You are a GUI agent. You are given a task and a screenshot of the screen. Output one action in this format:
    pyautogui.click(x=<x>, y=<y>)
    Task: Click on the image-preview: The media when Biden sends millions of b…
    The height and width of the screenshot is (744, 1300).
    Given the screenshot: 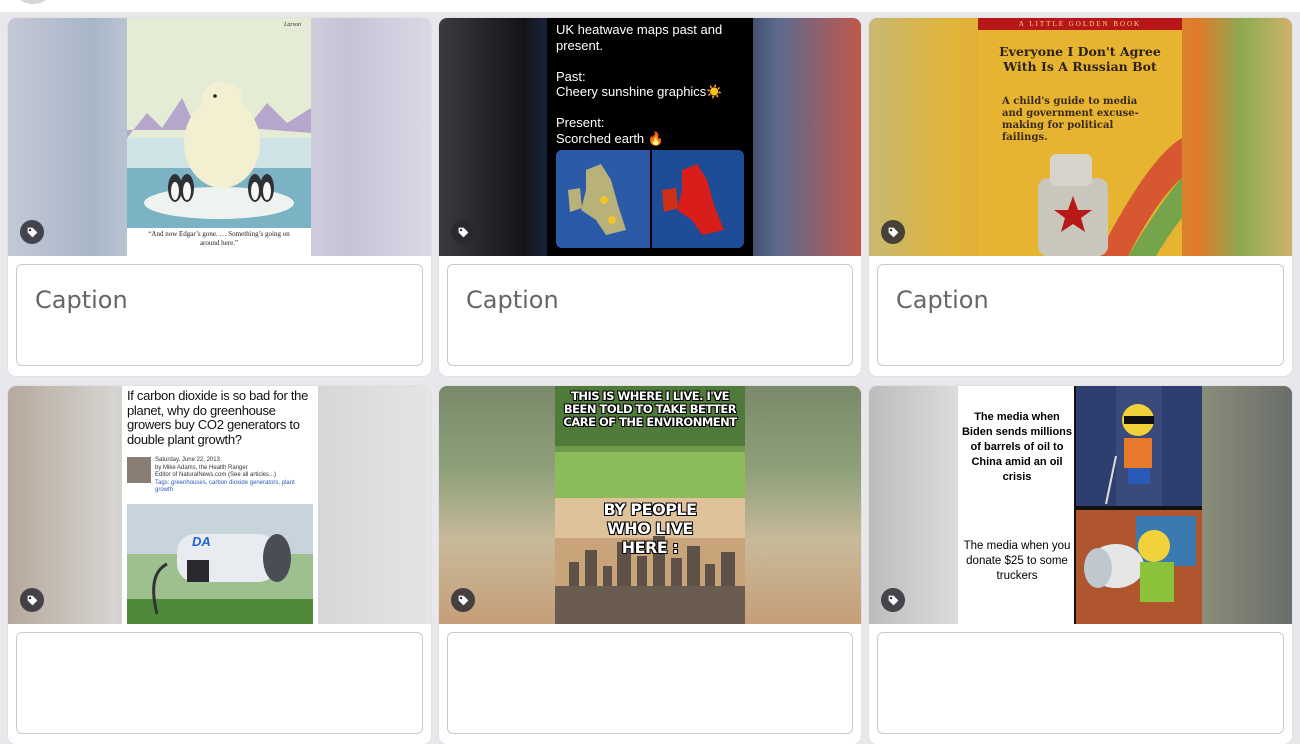 What is the action you would take?
    pyautogui.click(x=1080, y=505)
    